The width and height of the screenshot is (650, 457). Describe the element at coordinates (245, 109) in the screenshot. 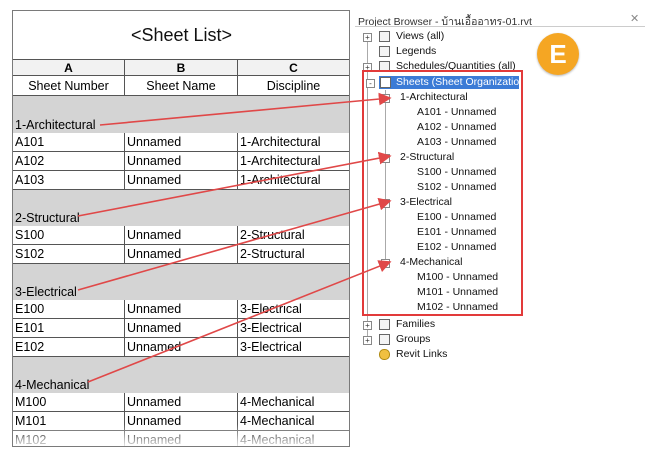

I see `arrow-architectural` at that location.